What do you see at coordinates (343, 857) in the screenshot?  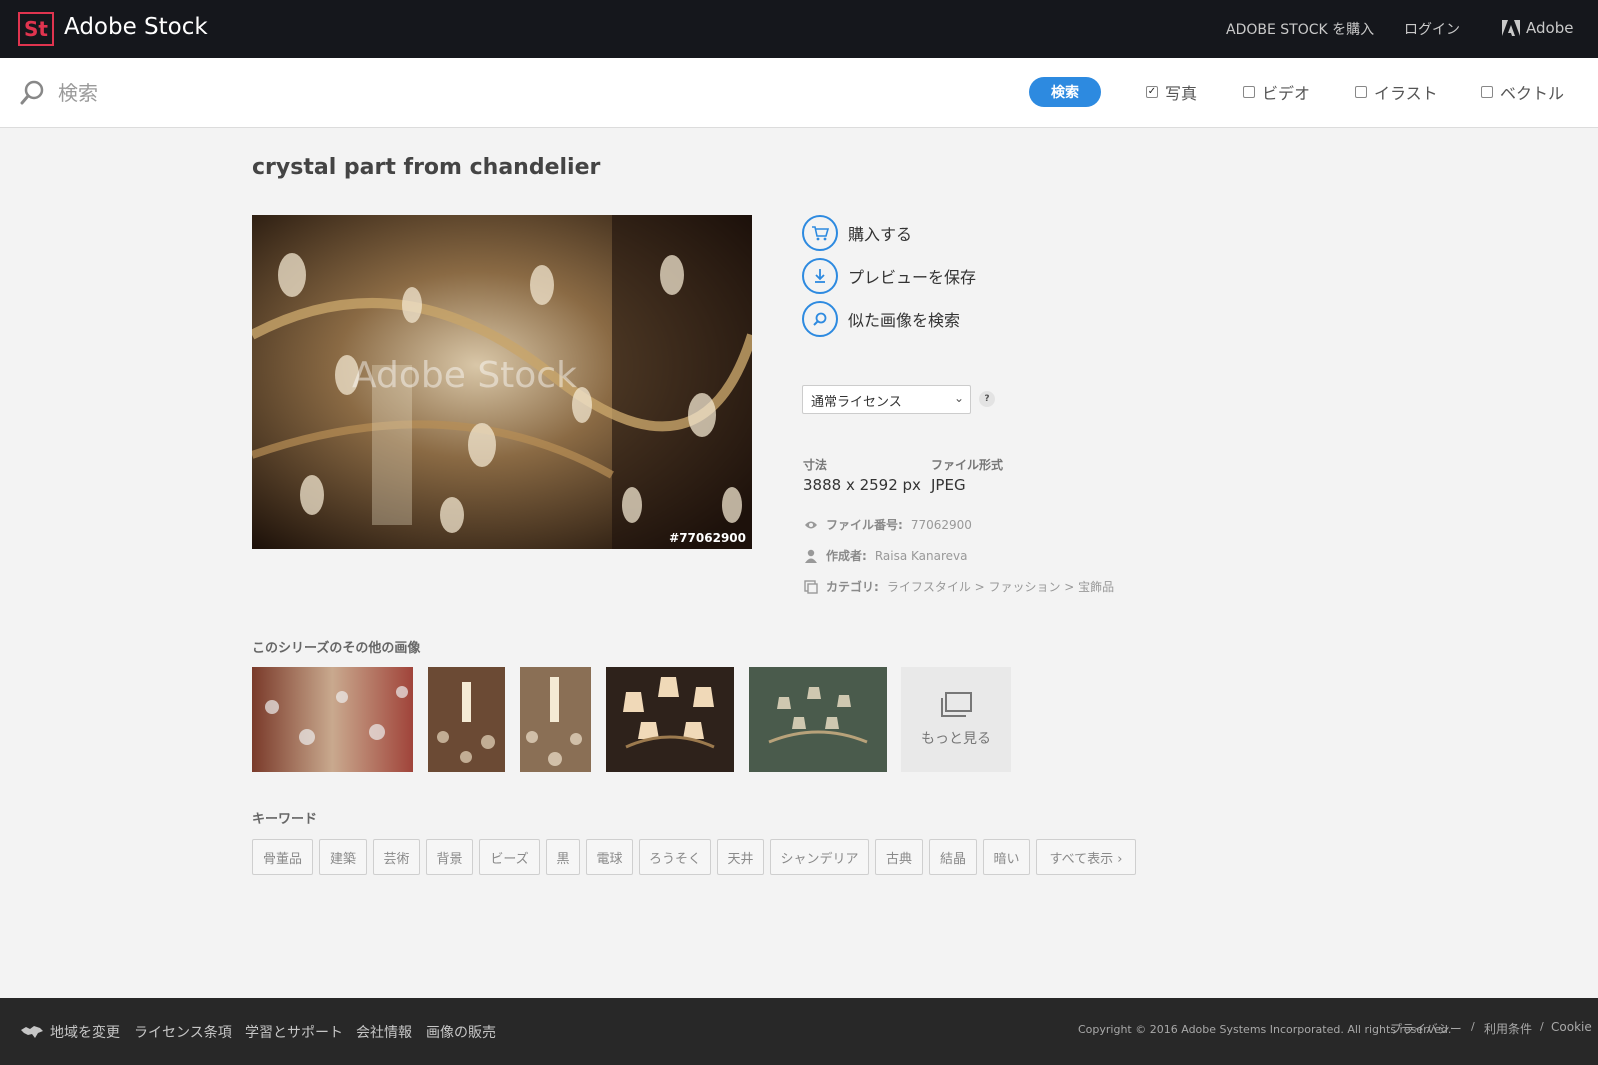 I see `keyword-tag: 建築` at bounding box center [343, 857].